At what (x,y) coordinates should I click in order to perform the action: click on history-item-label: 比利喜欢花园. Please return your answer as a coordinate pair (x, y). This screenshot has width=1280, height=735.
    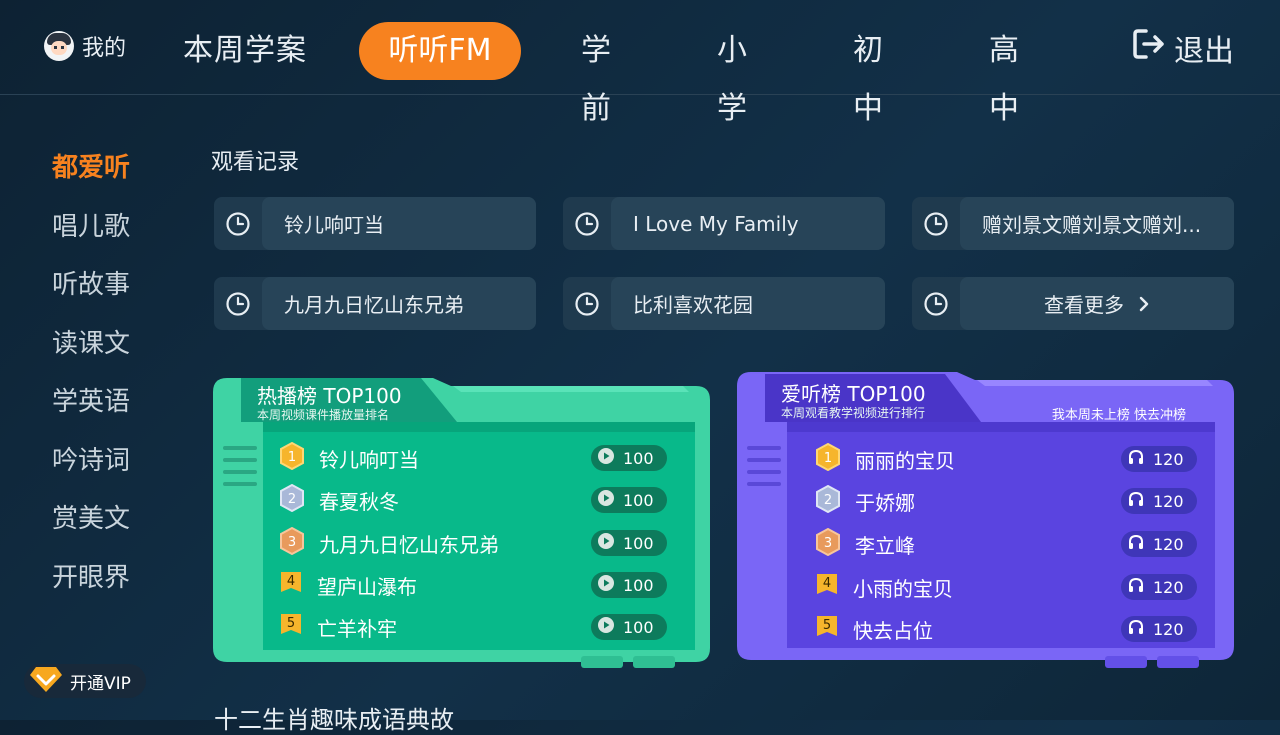
    Looking at the image, I should click on (748, 303).